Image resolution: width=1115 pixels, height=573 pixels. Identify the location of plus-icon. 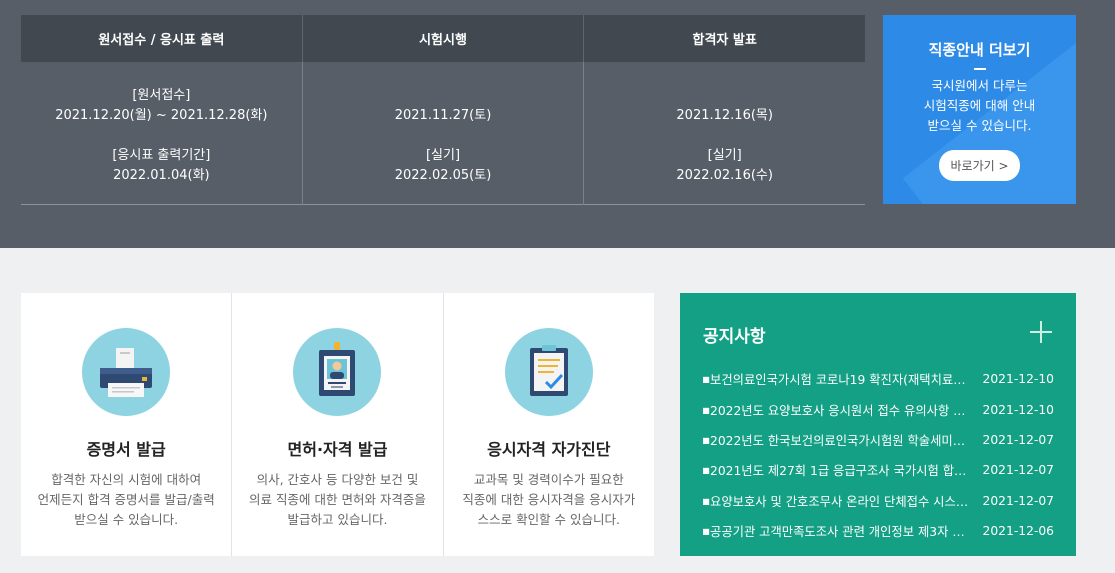
(1041, 332).